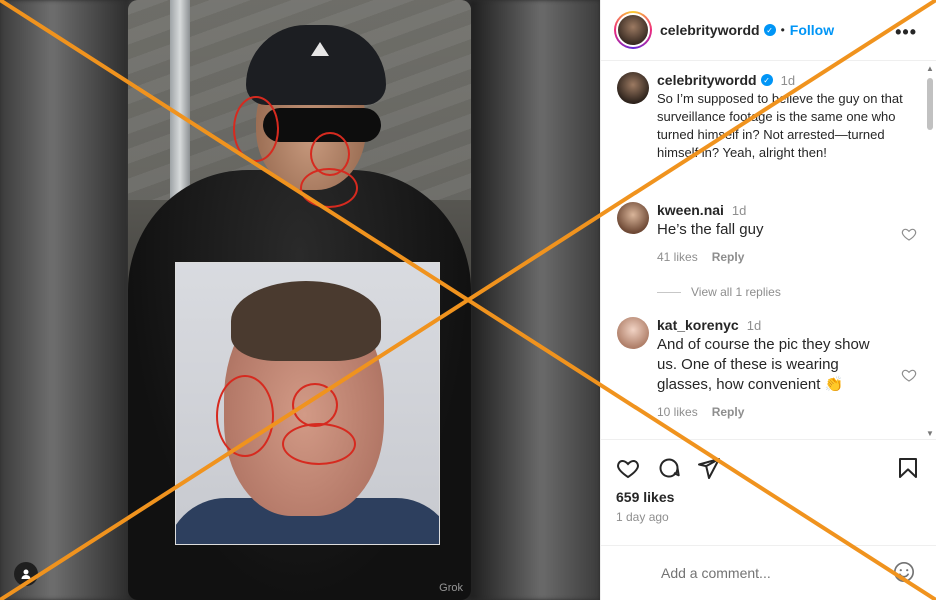 The image size is (936, 600). What do you see at coordinates (320, 49) in the screenshot?
I see `cap-logo` at bounding box center [320, 49].